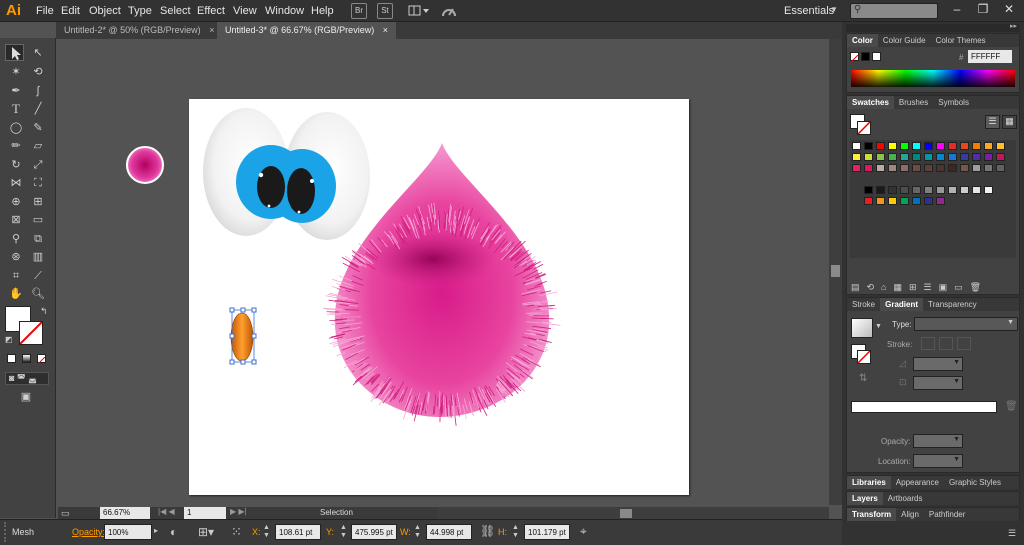 Image resolution: width=1024 pixels, height=545 pixels. I want to click on reverse-gradient-icon: ⇅, so click(863, 378).